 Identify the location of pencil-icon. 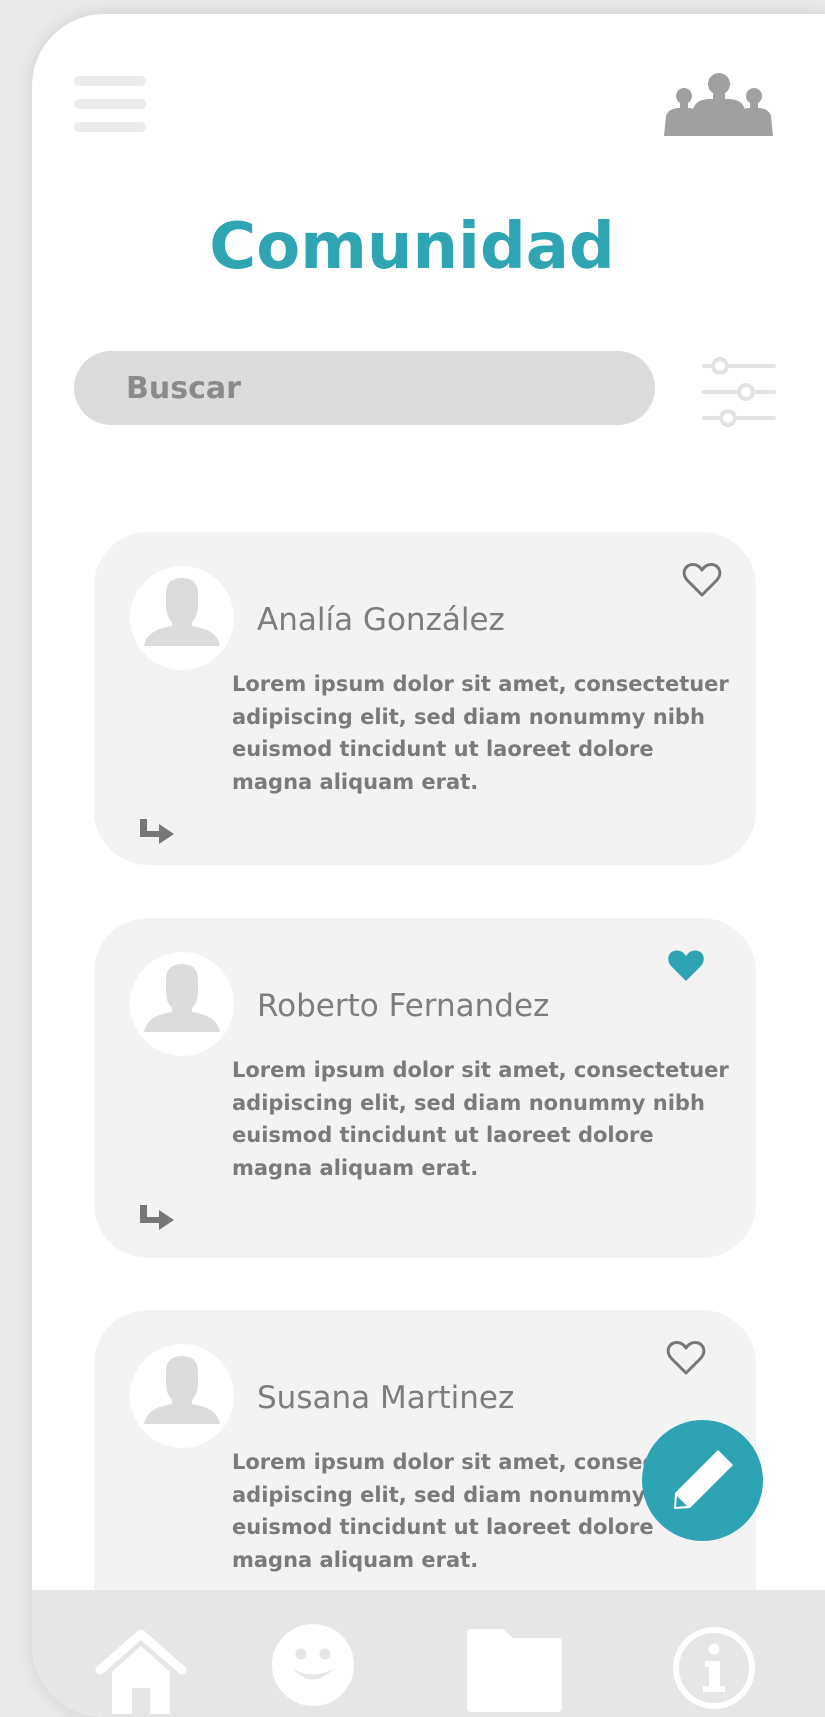
(703, 1479).